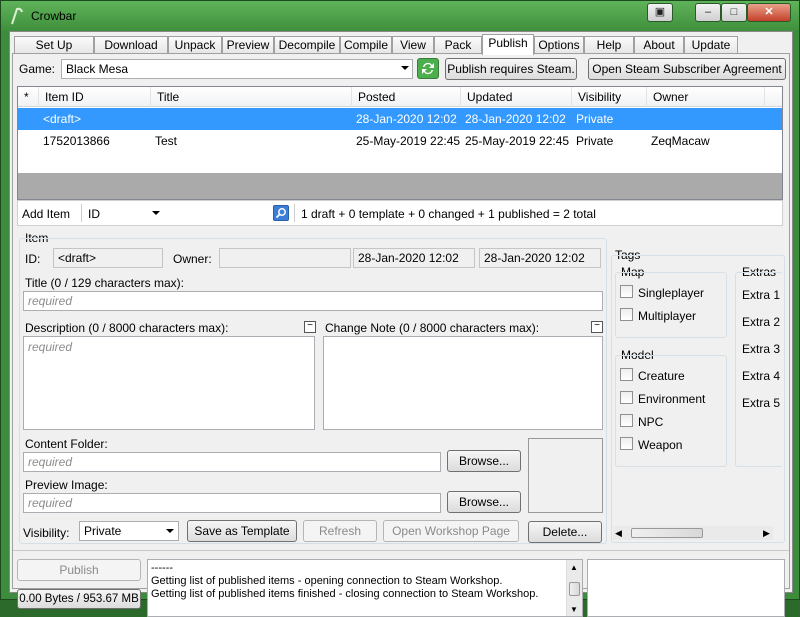 The image size is (800, 617). What do you see at coordinates (458, 45) in the screenshot?
I see `tab-pack: Pack` at bounding box center [458, 45].